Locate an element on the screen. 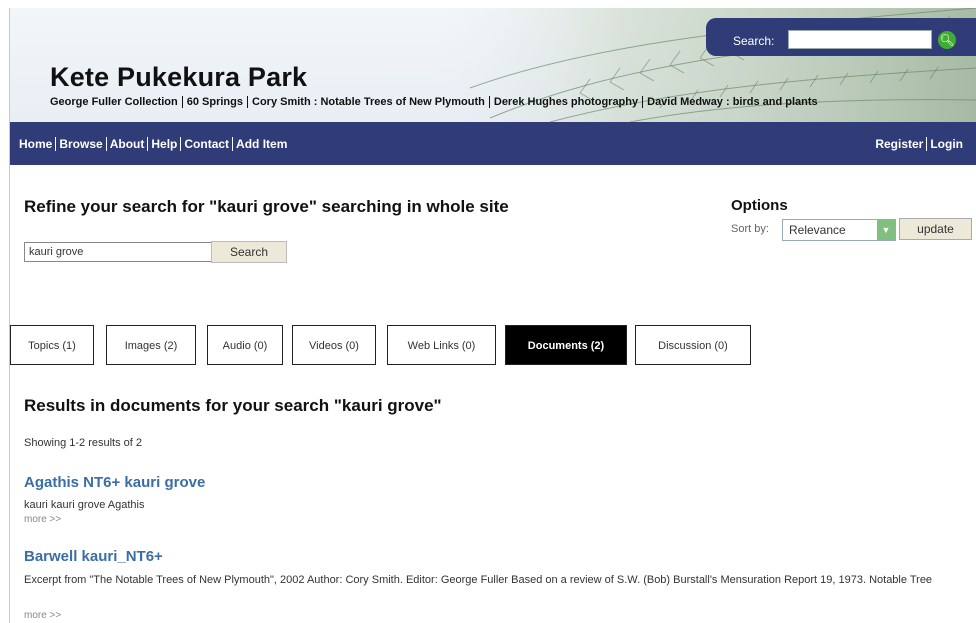 The height and width of the screenshot is (623, 976). window-top-edge is located at coordinates (488, 4).